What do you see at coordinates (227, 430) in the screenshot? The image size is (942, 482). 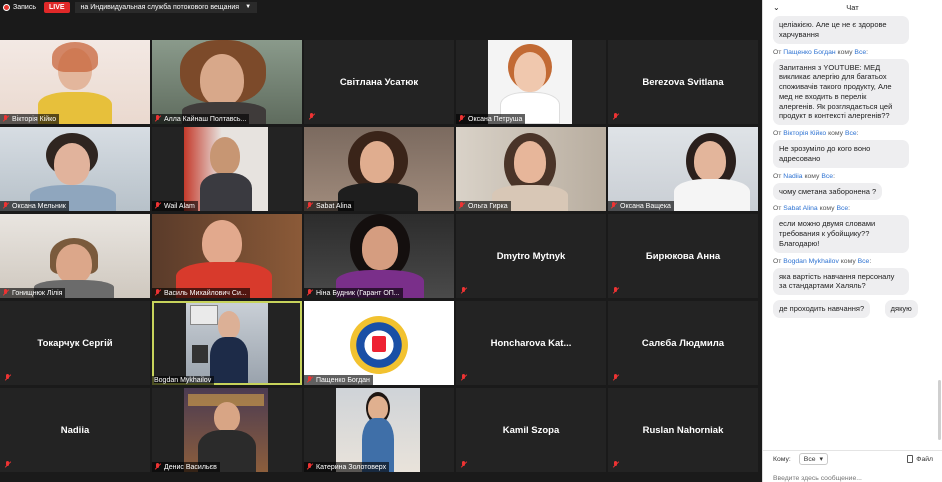 I see `participant-tile: Денис Васильєв` at bounding box center [227, 430].